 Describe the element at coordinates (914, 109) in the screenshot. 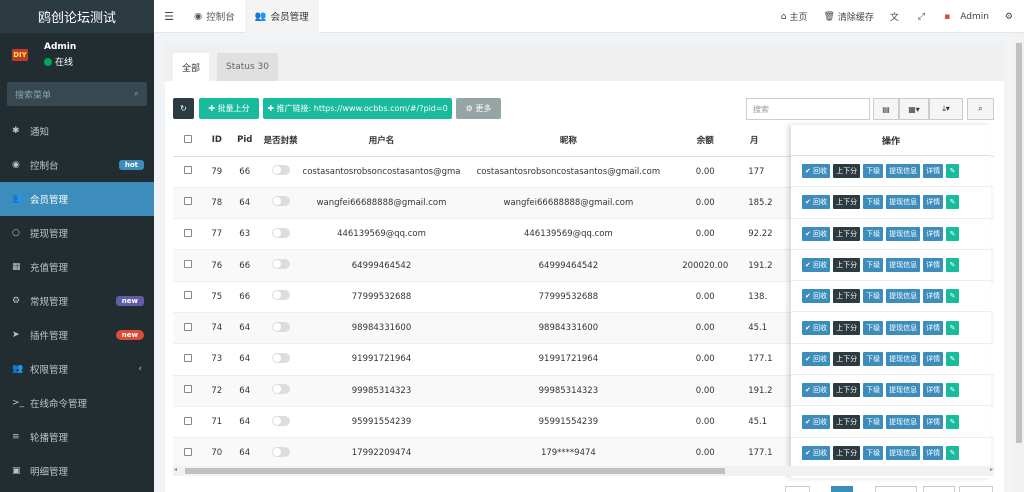

I see `columns-icon: ▦▾` at that location.